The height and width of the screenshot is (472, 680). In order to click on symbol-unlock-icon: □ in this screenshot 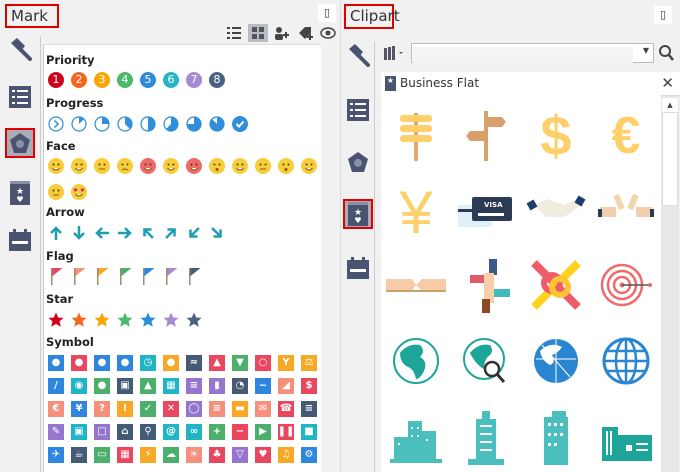, I will do `click(102, 432)`.